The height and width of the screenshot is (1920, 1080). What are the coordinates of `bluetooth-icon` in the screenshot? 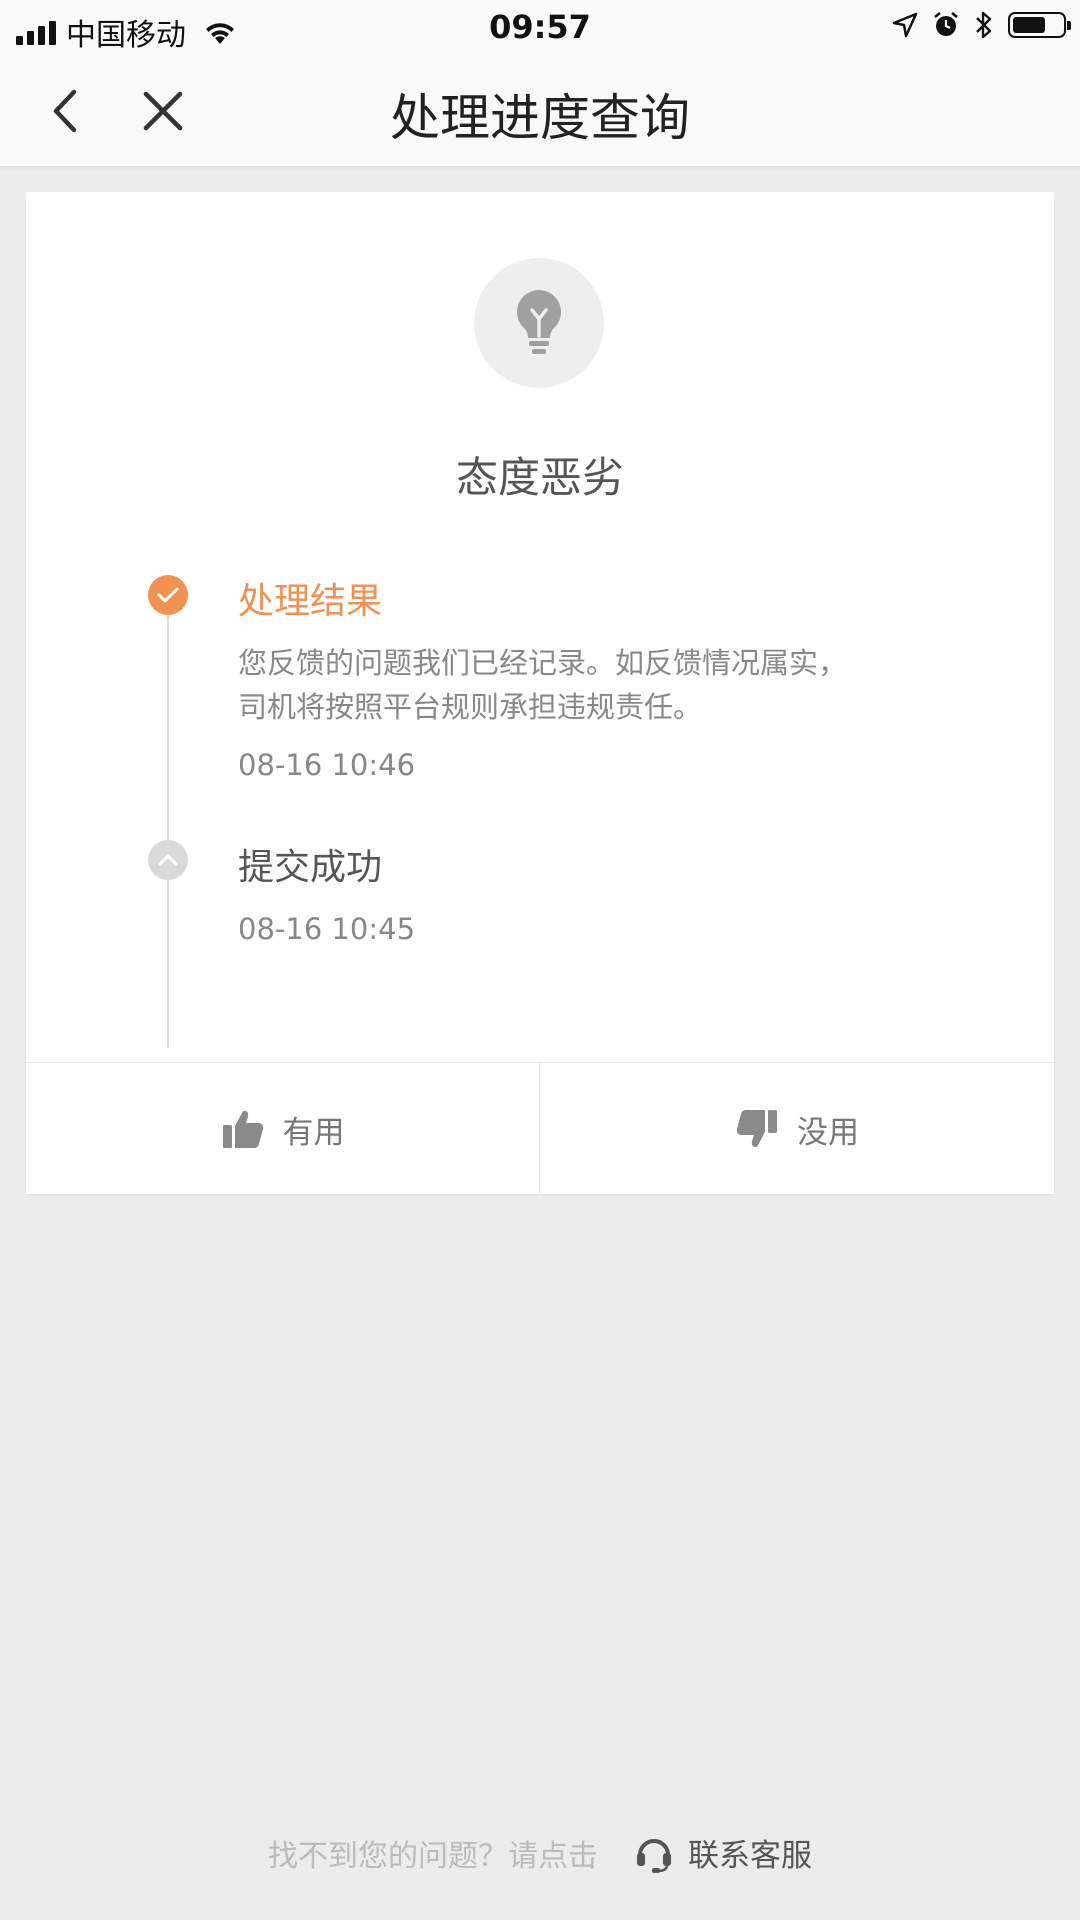 It's located at (984, 25).